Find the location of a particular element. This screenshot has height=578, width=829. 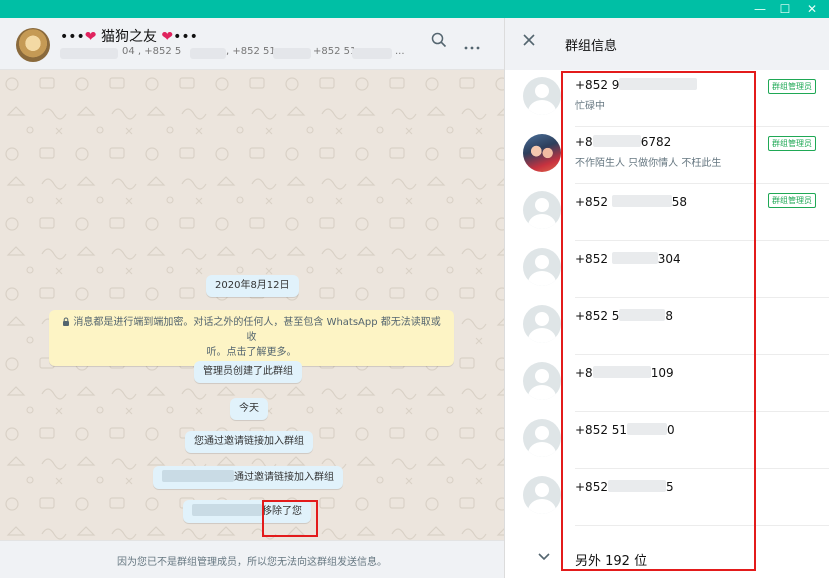

member-photo-avatar is located at coordinates (542, 153).